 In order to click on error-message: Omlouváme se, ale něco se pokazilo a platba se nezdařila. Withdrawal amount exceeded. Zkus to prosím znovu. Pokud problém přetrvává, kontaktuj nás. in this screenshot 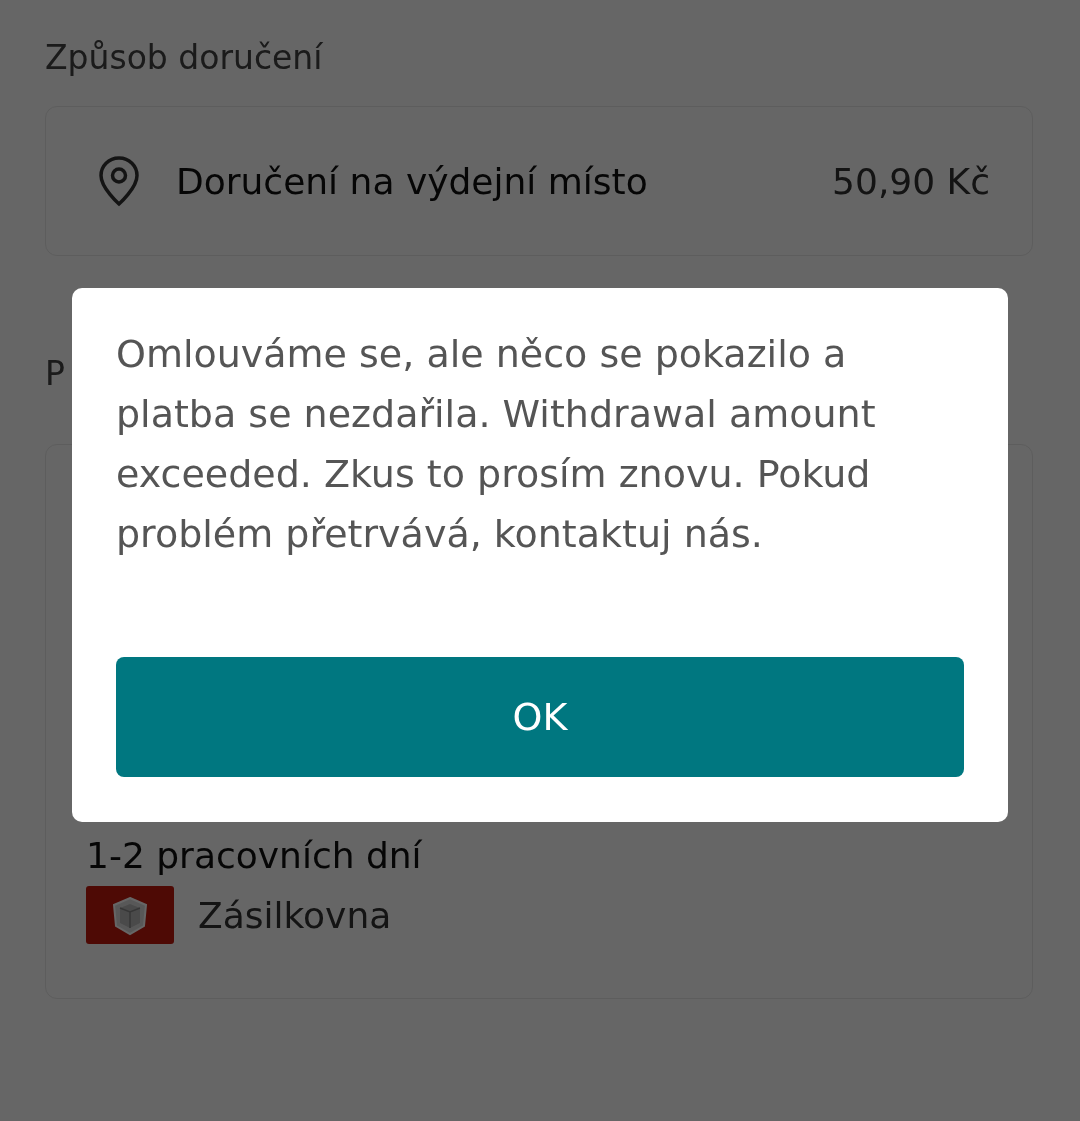, I will do `click(496, 444)`.